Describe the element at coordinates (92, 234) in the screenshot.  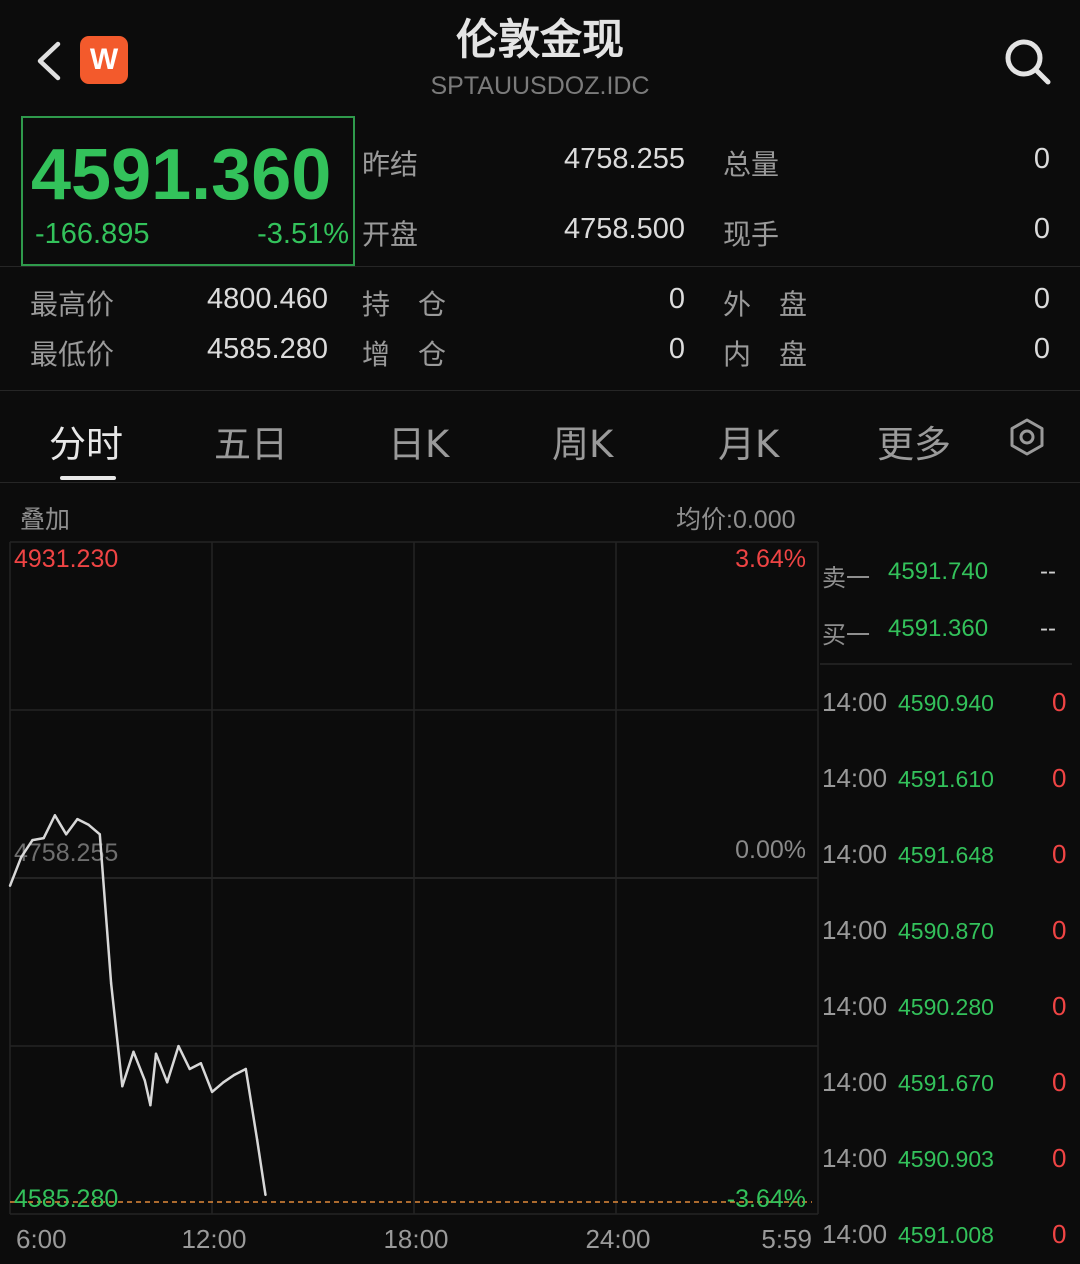
I see `price-change: -166.895` at that location.